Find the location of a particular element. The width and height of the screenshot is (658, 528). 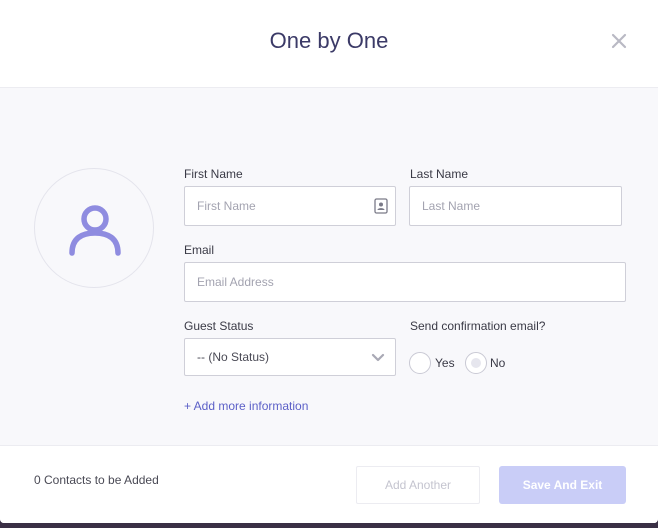

add-more-information-link: + Add more information is located at coordinates (246, 406).